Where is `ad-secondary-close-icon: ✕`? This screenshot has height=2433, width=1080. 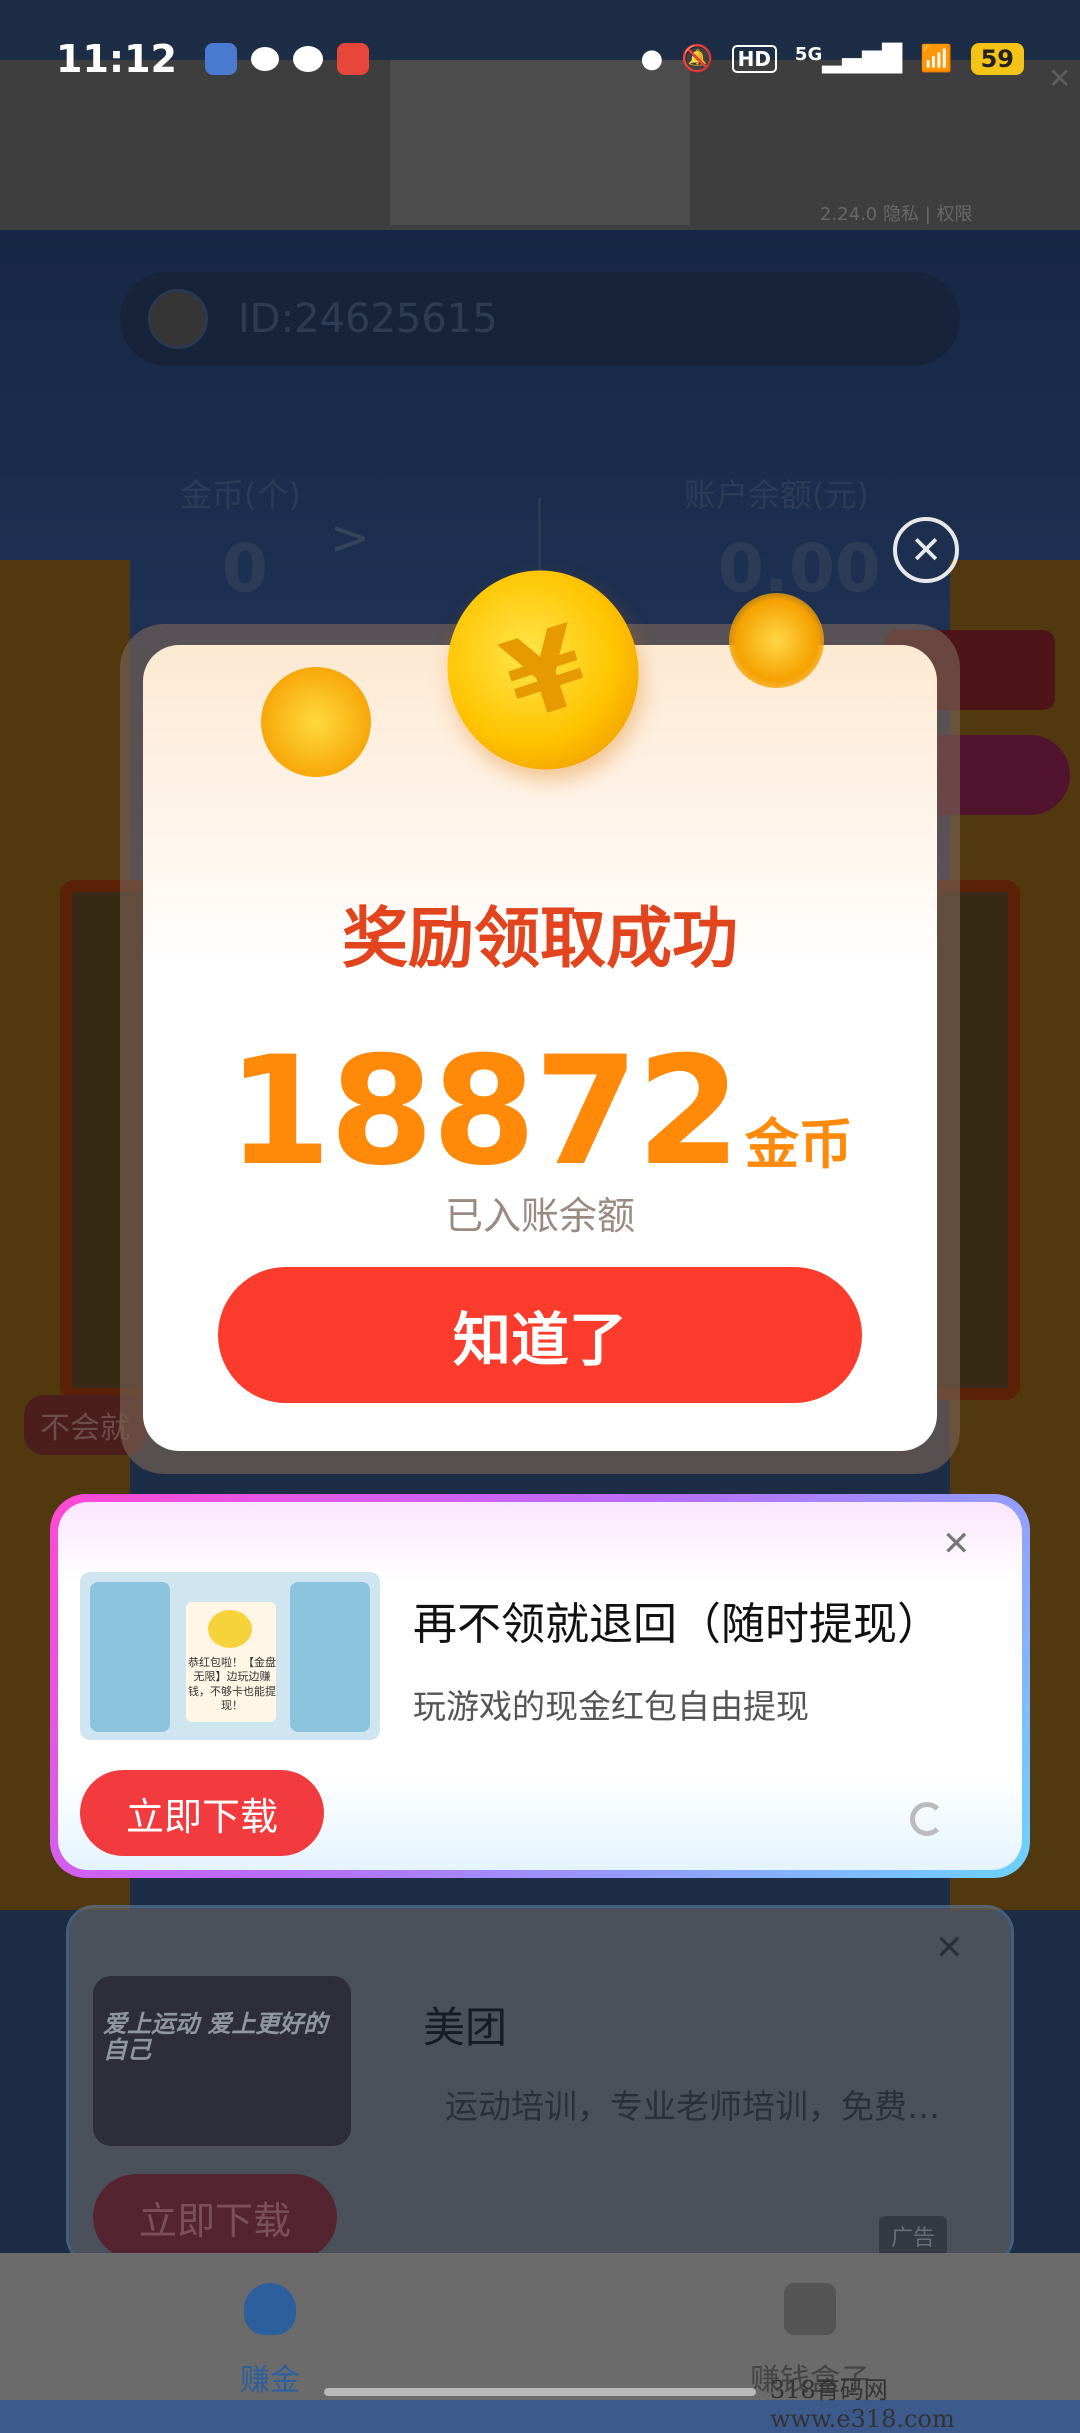
ad-secondary-close-icon: ✕ is located at coordinates (949, 1948).